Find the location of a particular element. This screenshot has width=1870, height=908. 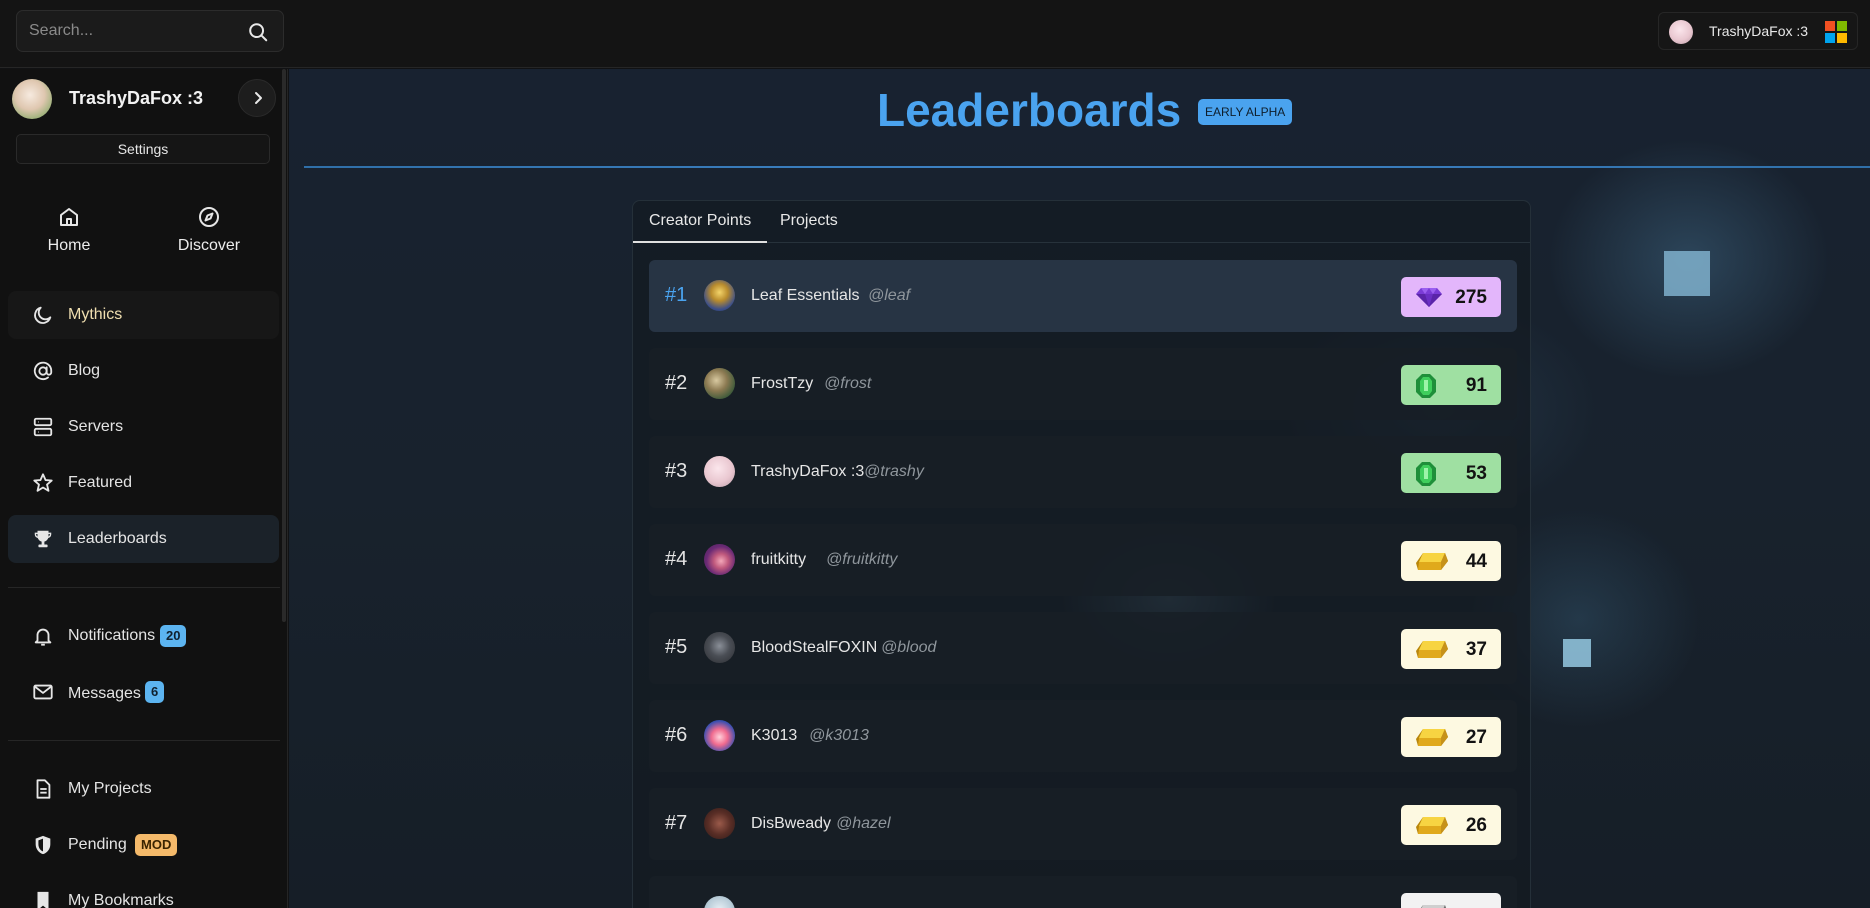

leaderboard-row: #1 Leaf Essentials @leaf 275 is located at coordinates (1083, 296).